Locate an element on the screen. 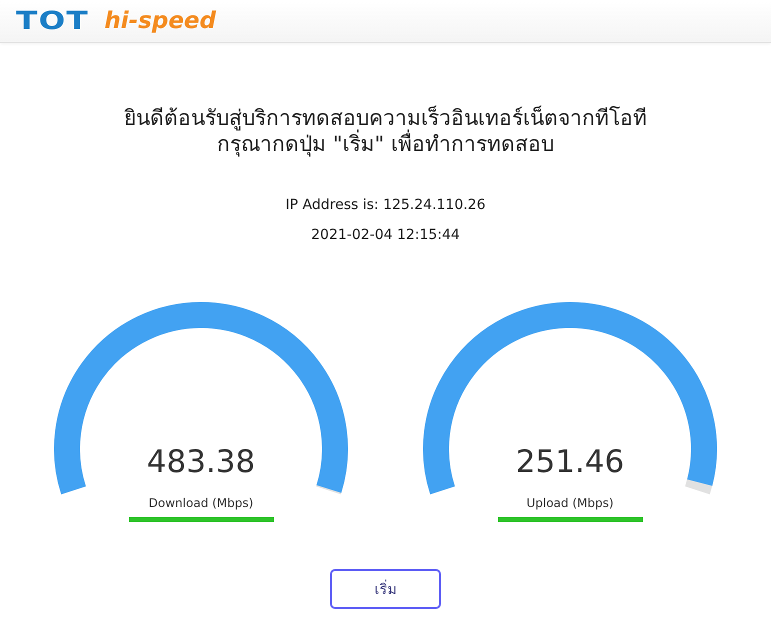 The height and width of the screenshot is (621, 771). welcome-heading: กรุณากดปุ่ม "เริ่ม" เพื่อทำการทดสอบ is located at coordinates (385, 144).